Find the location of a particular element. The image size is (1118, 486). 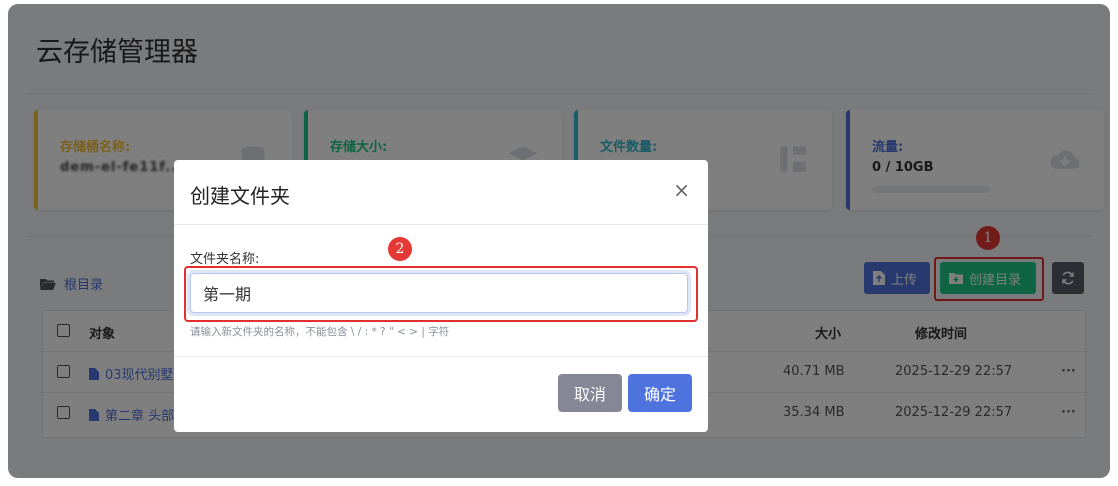

dialog-header: 创建文件夹 × is located at coordinates (441, 192).